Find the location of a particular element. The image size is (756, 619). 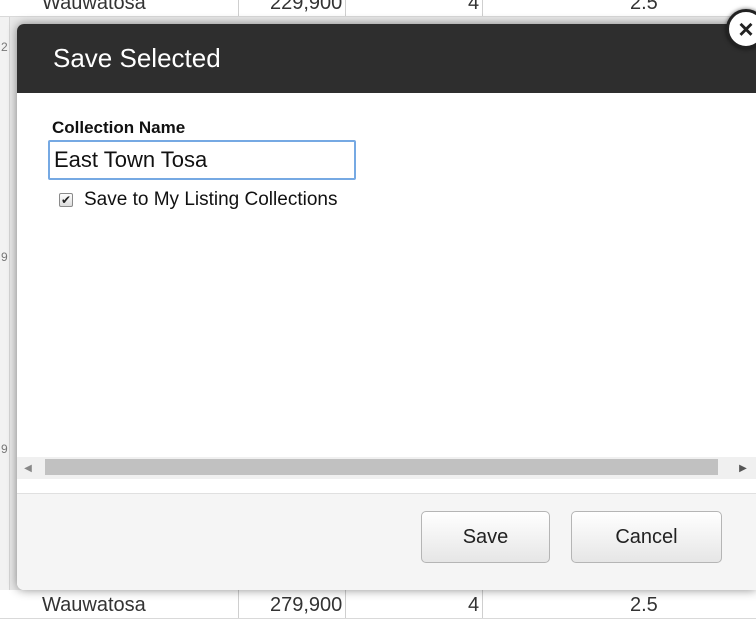

scroll-left-arrow-icon: ◀ is located at coordinates (28, 468).